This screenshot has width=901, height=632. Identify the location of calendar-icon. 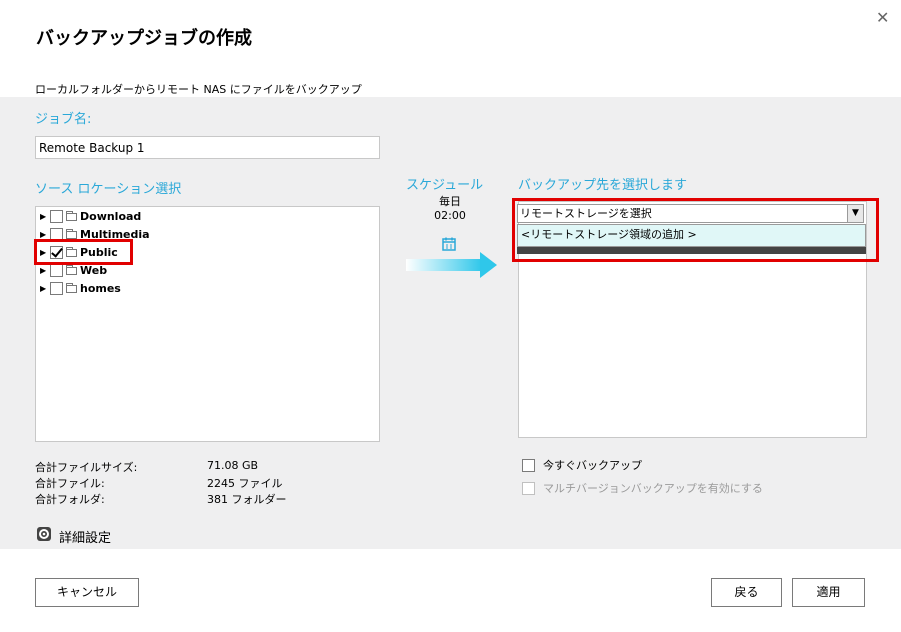
(449, 243).